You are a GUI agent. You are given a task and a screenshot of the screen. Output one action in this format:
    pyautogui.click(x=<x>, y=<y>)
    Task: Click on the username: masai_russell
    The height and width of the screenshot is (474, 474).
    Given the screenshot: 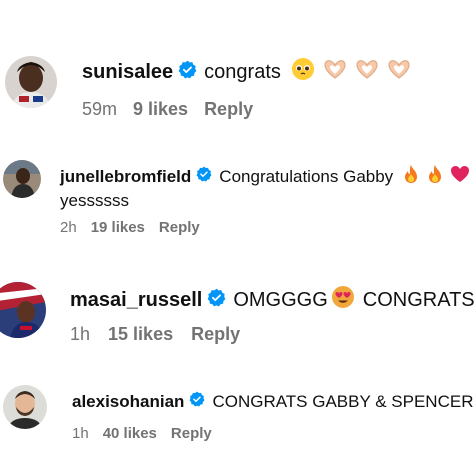 What is the action you would take?
    pyautogui.click(x=136, y=300)
    